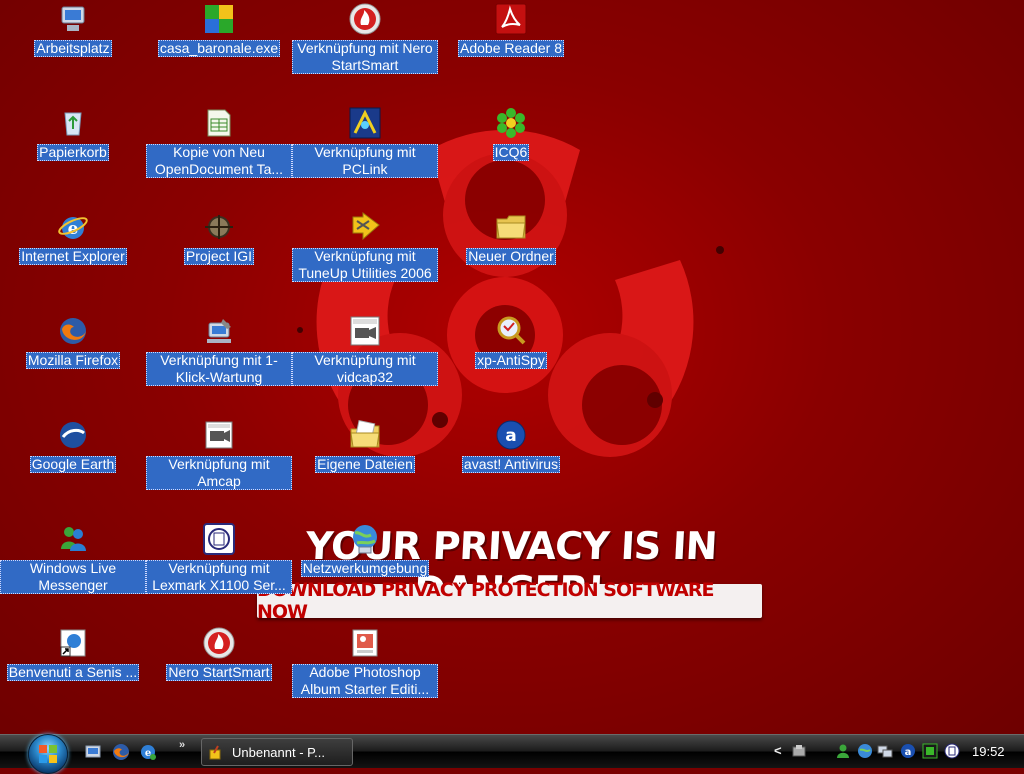 The height and width of the screenshot is (774, 1024). I want to click on my-documents-icon, so click(365, 433).